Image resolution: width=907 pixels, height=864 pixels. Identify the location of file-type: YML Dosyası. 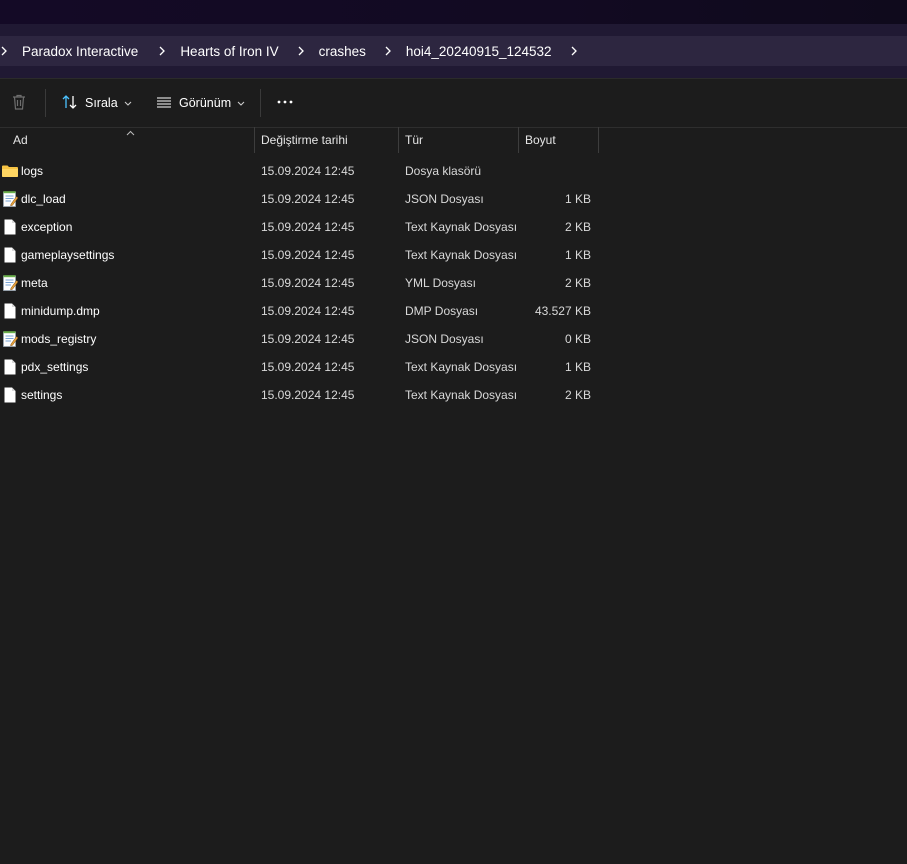
(440, 283).